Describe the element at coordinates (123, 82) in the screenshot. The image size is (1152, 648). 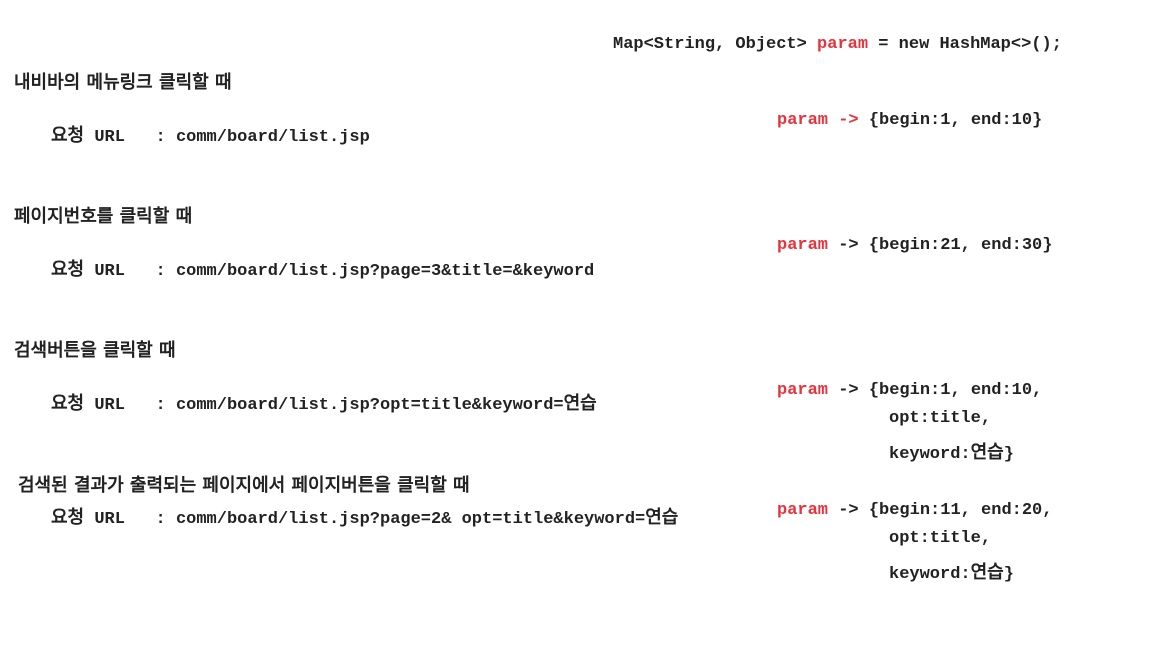
I see `case-title-navbar: 내비바의 메뉴링크 클릭할 때` at that location.